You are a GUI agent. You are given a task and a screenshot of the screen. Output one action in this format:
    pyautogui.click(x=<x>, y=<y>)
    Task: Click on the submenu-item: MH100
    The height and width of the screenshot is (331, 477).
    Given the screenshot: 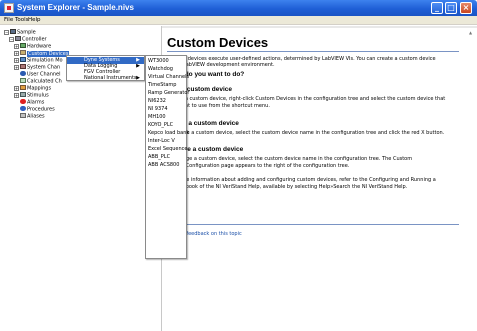 What is the action you would take?
    pyautogui.click(x=157, y=117)
    